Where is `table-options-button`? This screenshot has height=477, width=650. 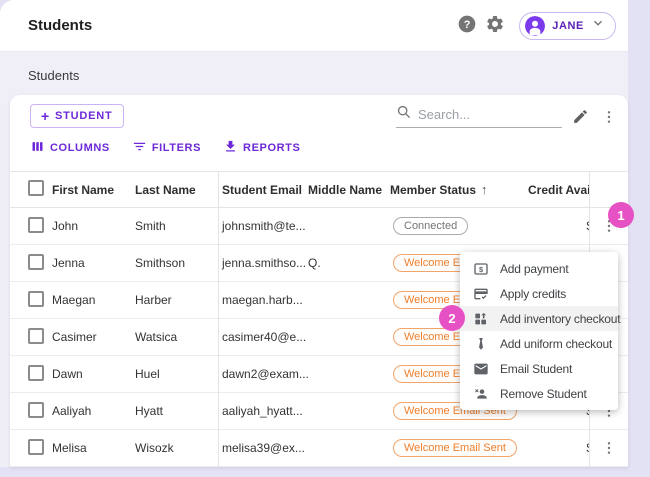
table-options-button is located at coordinates (609, 118).